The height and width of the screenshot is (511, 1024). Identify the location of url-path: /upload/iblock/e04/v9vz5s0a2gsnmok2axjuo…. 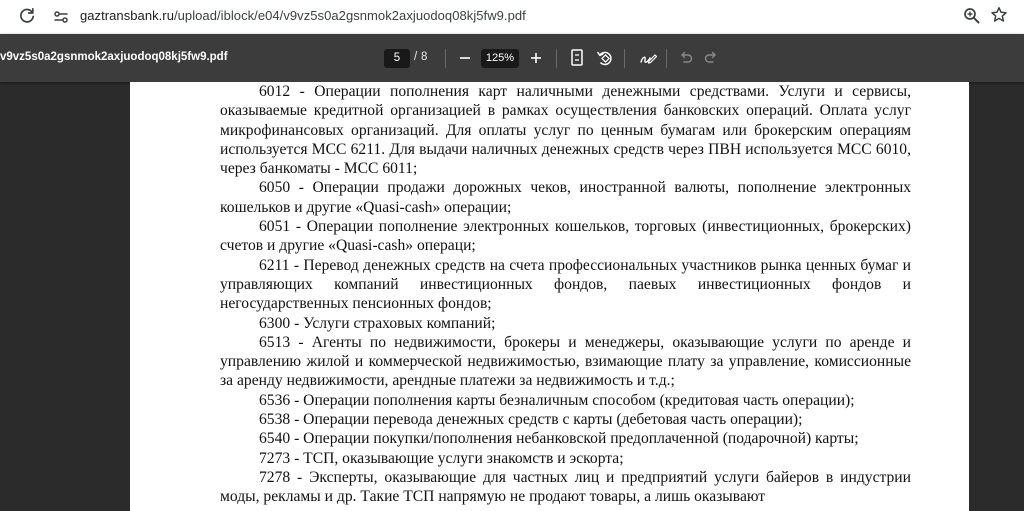
(349, 15).